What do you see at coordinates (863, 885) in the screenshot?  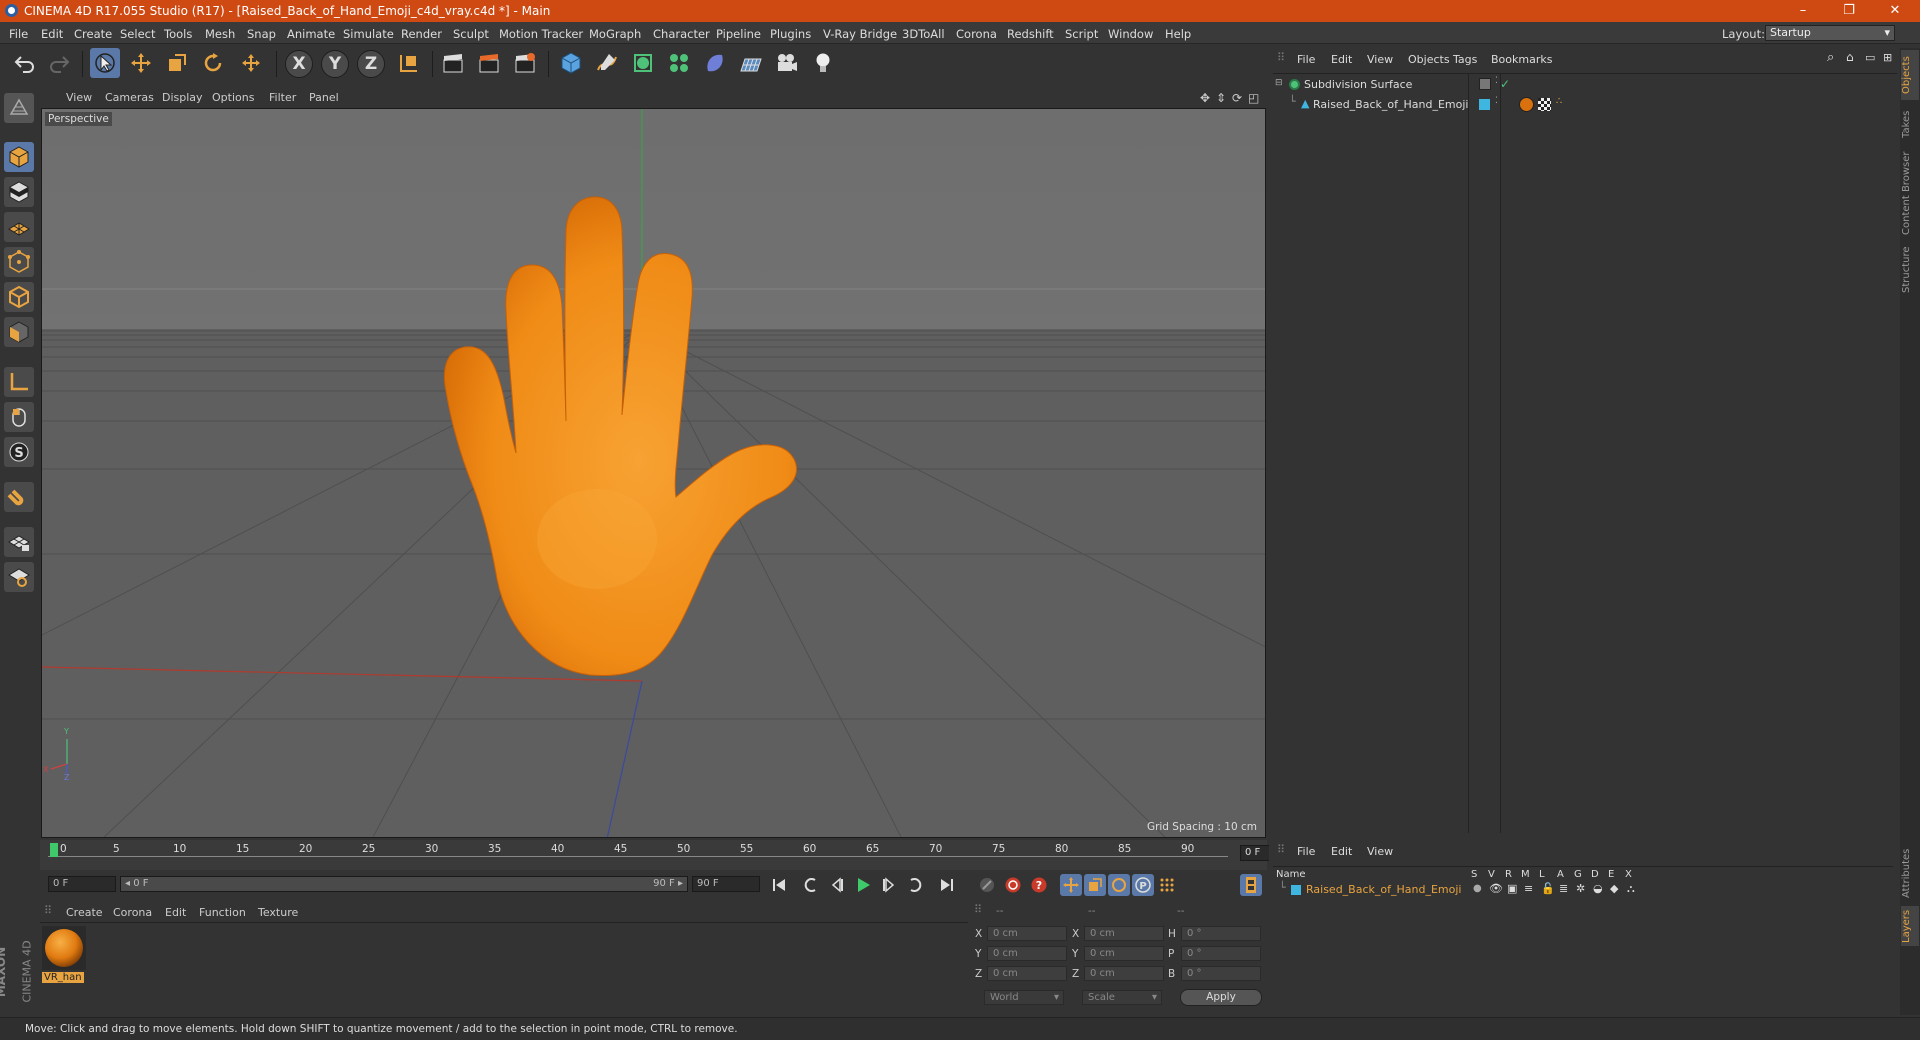 I see `play-button` at bounding box center [863, 885].